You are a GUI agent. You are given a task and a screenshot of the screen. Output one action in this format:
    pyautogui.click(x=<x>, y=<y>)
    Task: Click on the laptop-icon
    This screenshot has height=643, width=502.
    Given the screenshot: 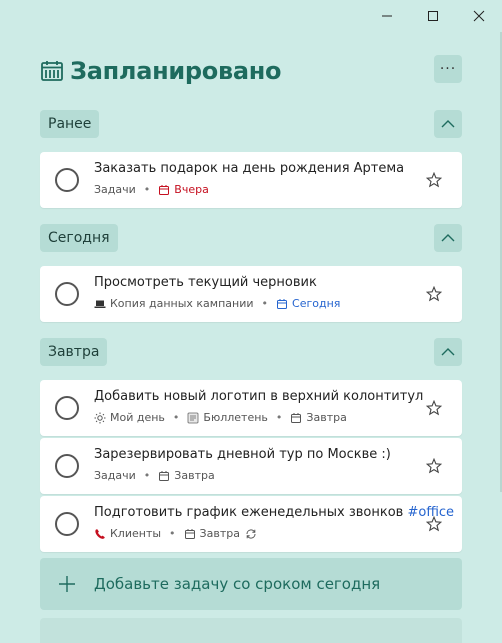 What is the action you would take?
    pyautogui.click(x=100, y=304)
    